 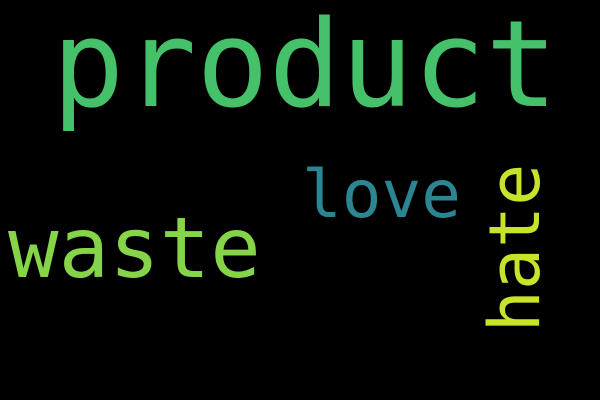 I want to click on word-love: love, so click(x=381, y=194).